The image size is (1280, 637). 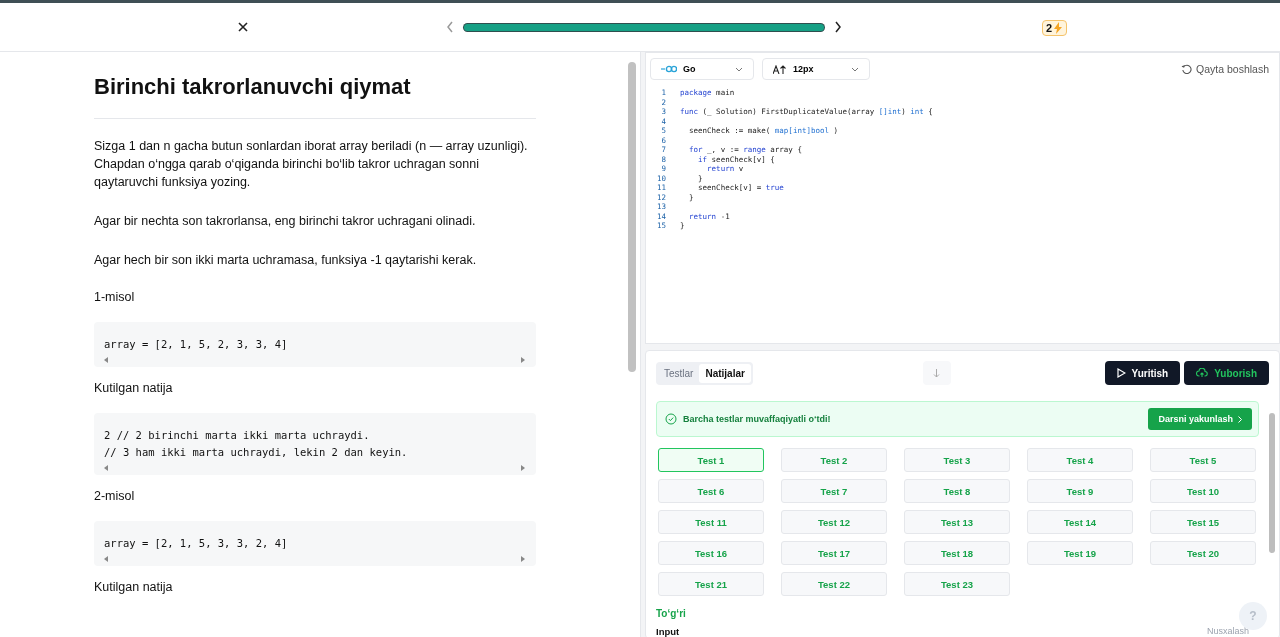 What do you see at coordinates (711, 522) in the screenshot?
I see `test-case-button: Test 11` at bounding box center [711, 522].